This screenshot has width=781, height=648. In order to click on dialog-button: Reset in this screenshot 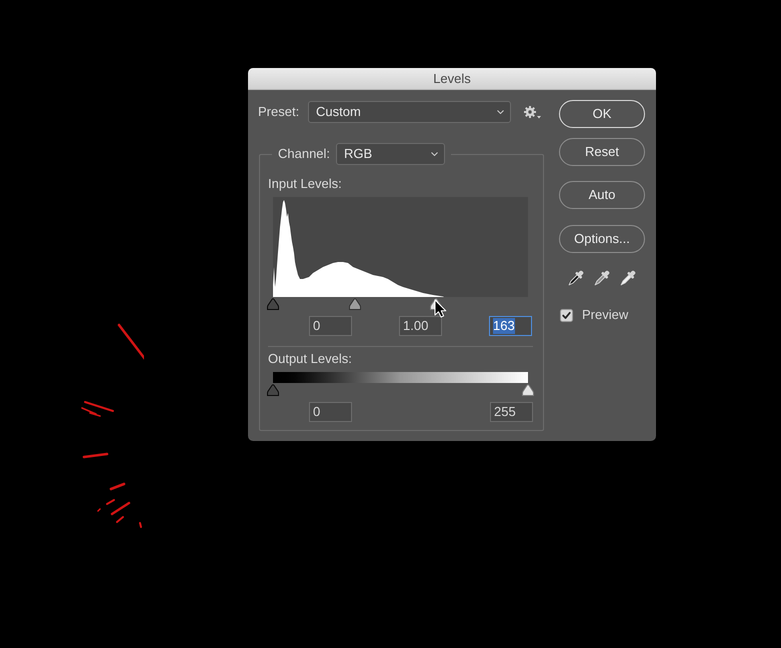, I will do `click(602, 152)`.